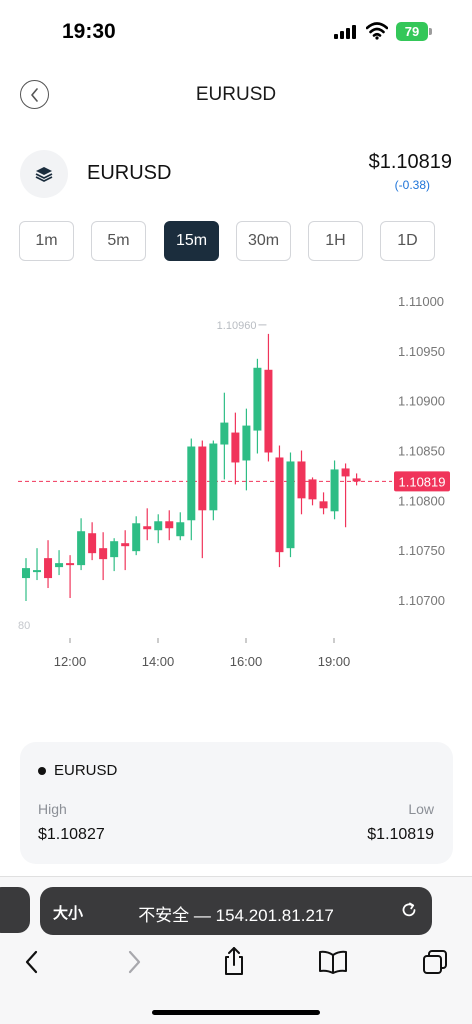 The width and height of the screenshot is (472, 1024). Describe the element at coordinates (377, 31) in the screenshot. I see `wifi-icon` at that location.